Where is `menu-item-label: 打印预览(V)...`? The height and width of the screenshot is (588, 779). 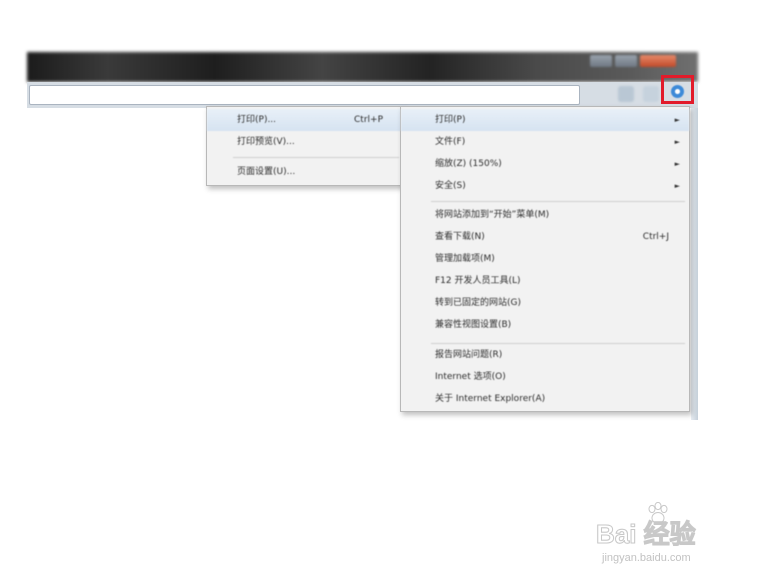
menu-item-label: 打印预览(V)... is located at coordinates (266, 142).